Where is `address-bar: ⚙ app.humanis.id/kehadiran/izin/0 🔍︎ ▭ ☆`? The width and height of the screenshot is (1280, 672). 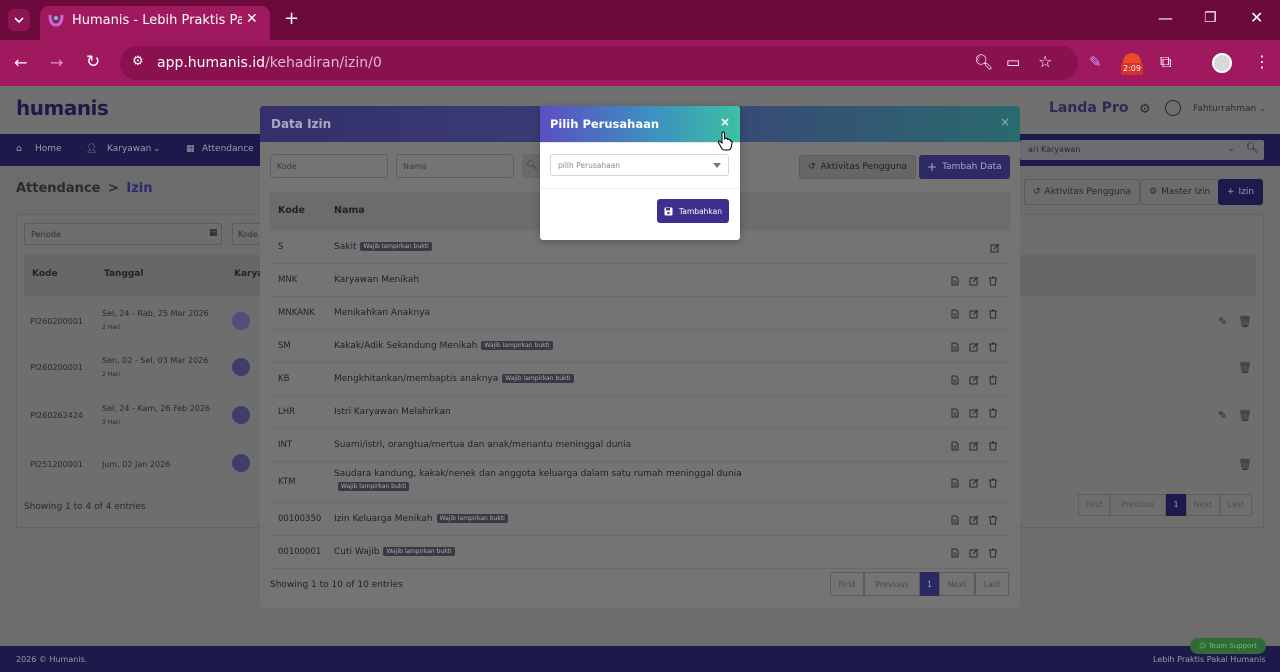
address-bar: ⚙ app.humanis.id/kehadiran/izin/0 🔍︎ ▭ ☆ is located at coordinates (599, 63).